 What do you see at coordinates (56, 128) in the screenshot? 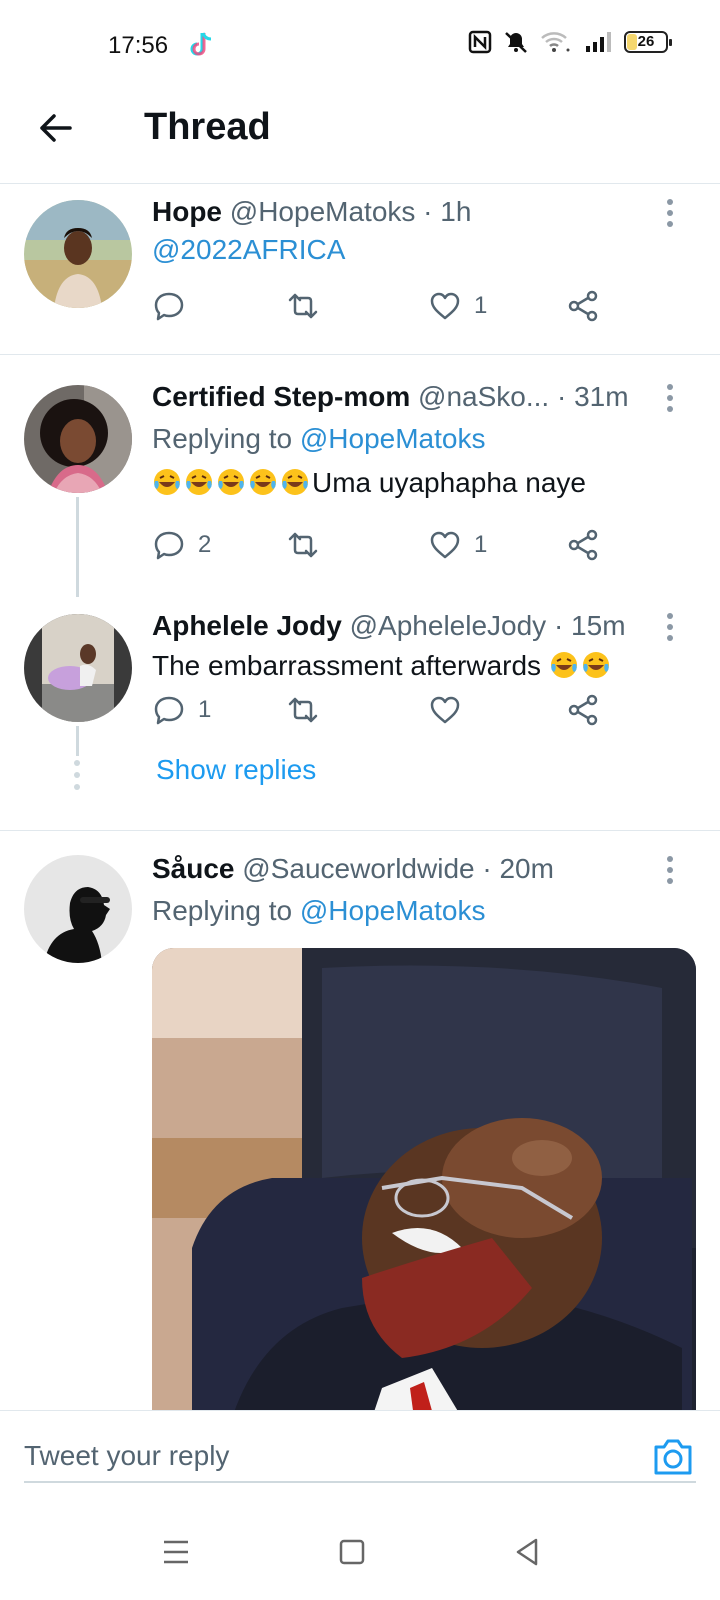
I see `back-arrow-icon` at bounding box center [56, 128].